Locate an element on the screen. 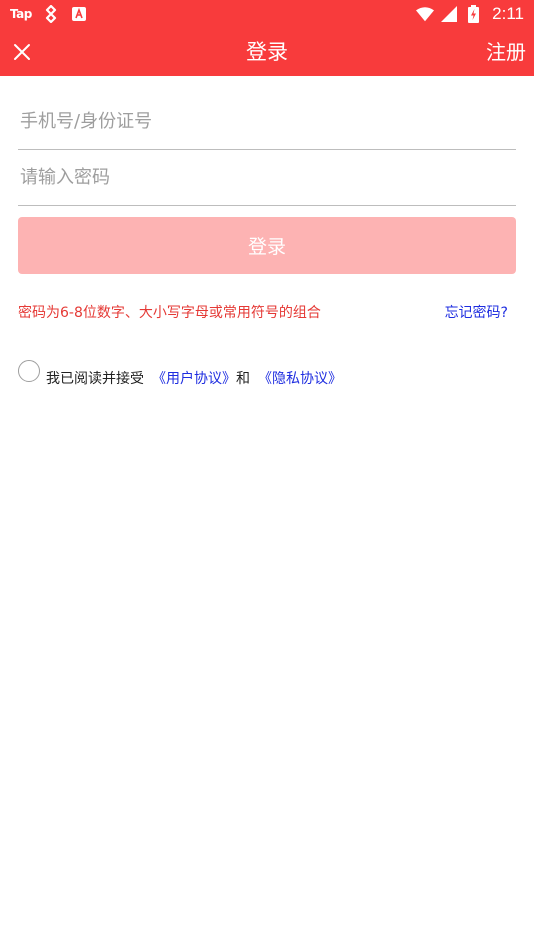 The height and width of the screenshot is (950, 534). status-system: 2:11 is located at coordinates (470, 14).